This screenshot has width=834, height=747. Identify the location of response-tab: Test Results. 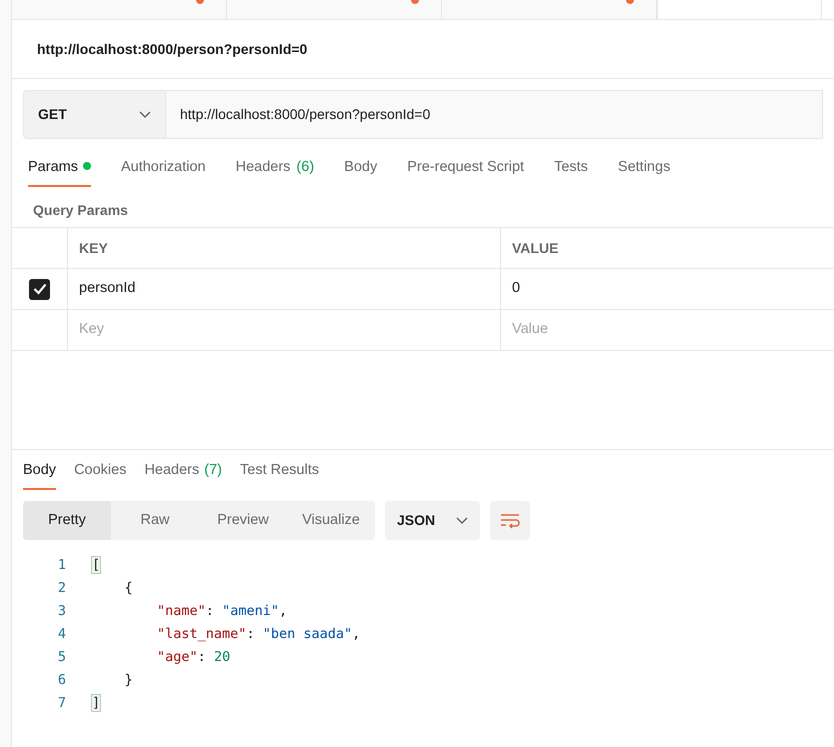
(279, 475).